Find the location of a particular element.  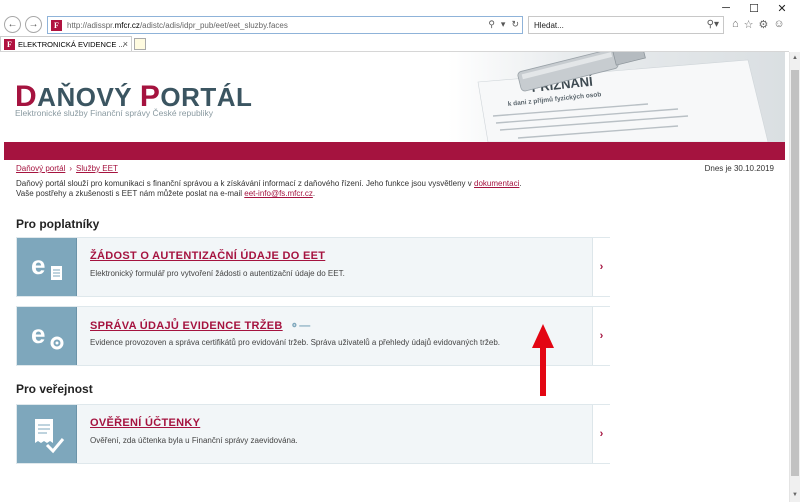

scrollbar-thumb is located at coordinates (795, 273).